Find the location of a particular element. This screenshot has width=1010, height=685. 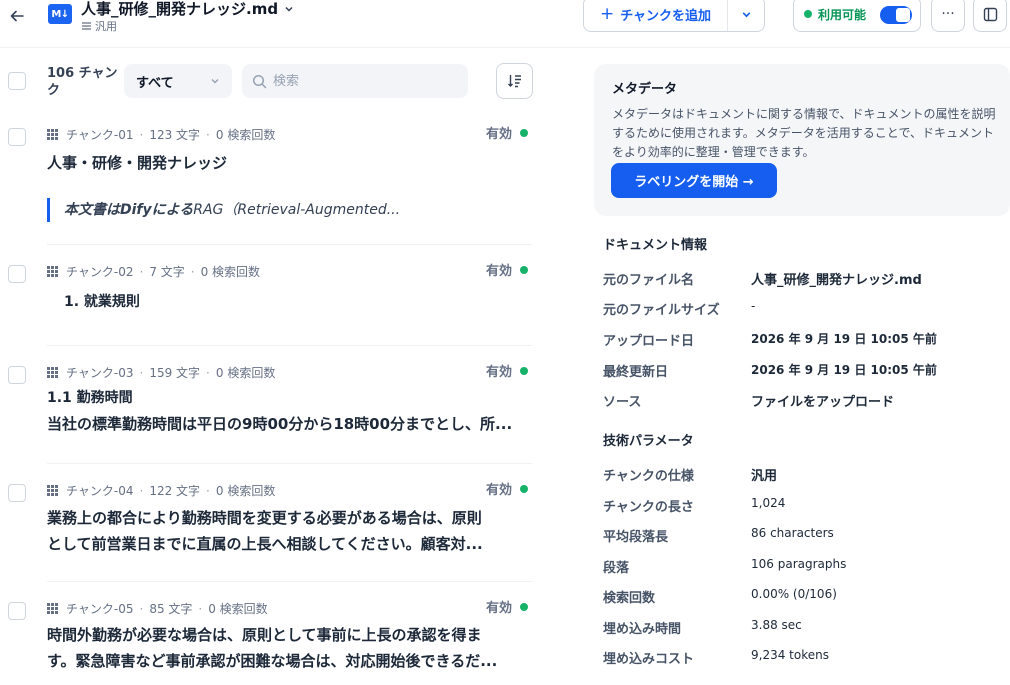

availability-control: 利用可能 is located at coordinates (857, 16).